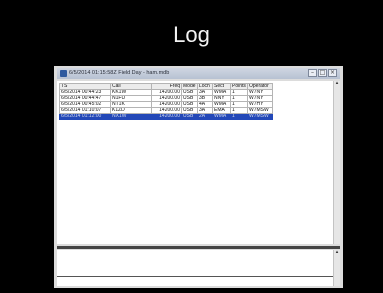 This screenshot has height=293, width=383. I want to click on column-header-points: Points, so click(239, 86).